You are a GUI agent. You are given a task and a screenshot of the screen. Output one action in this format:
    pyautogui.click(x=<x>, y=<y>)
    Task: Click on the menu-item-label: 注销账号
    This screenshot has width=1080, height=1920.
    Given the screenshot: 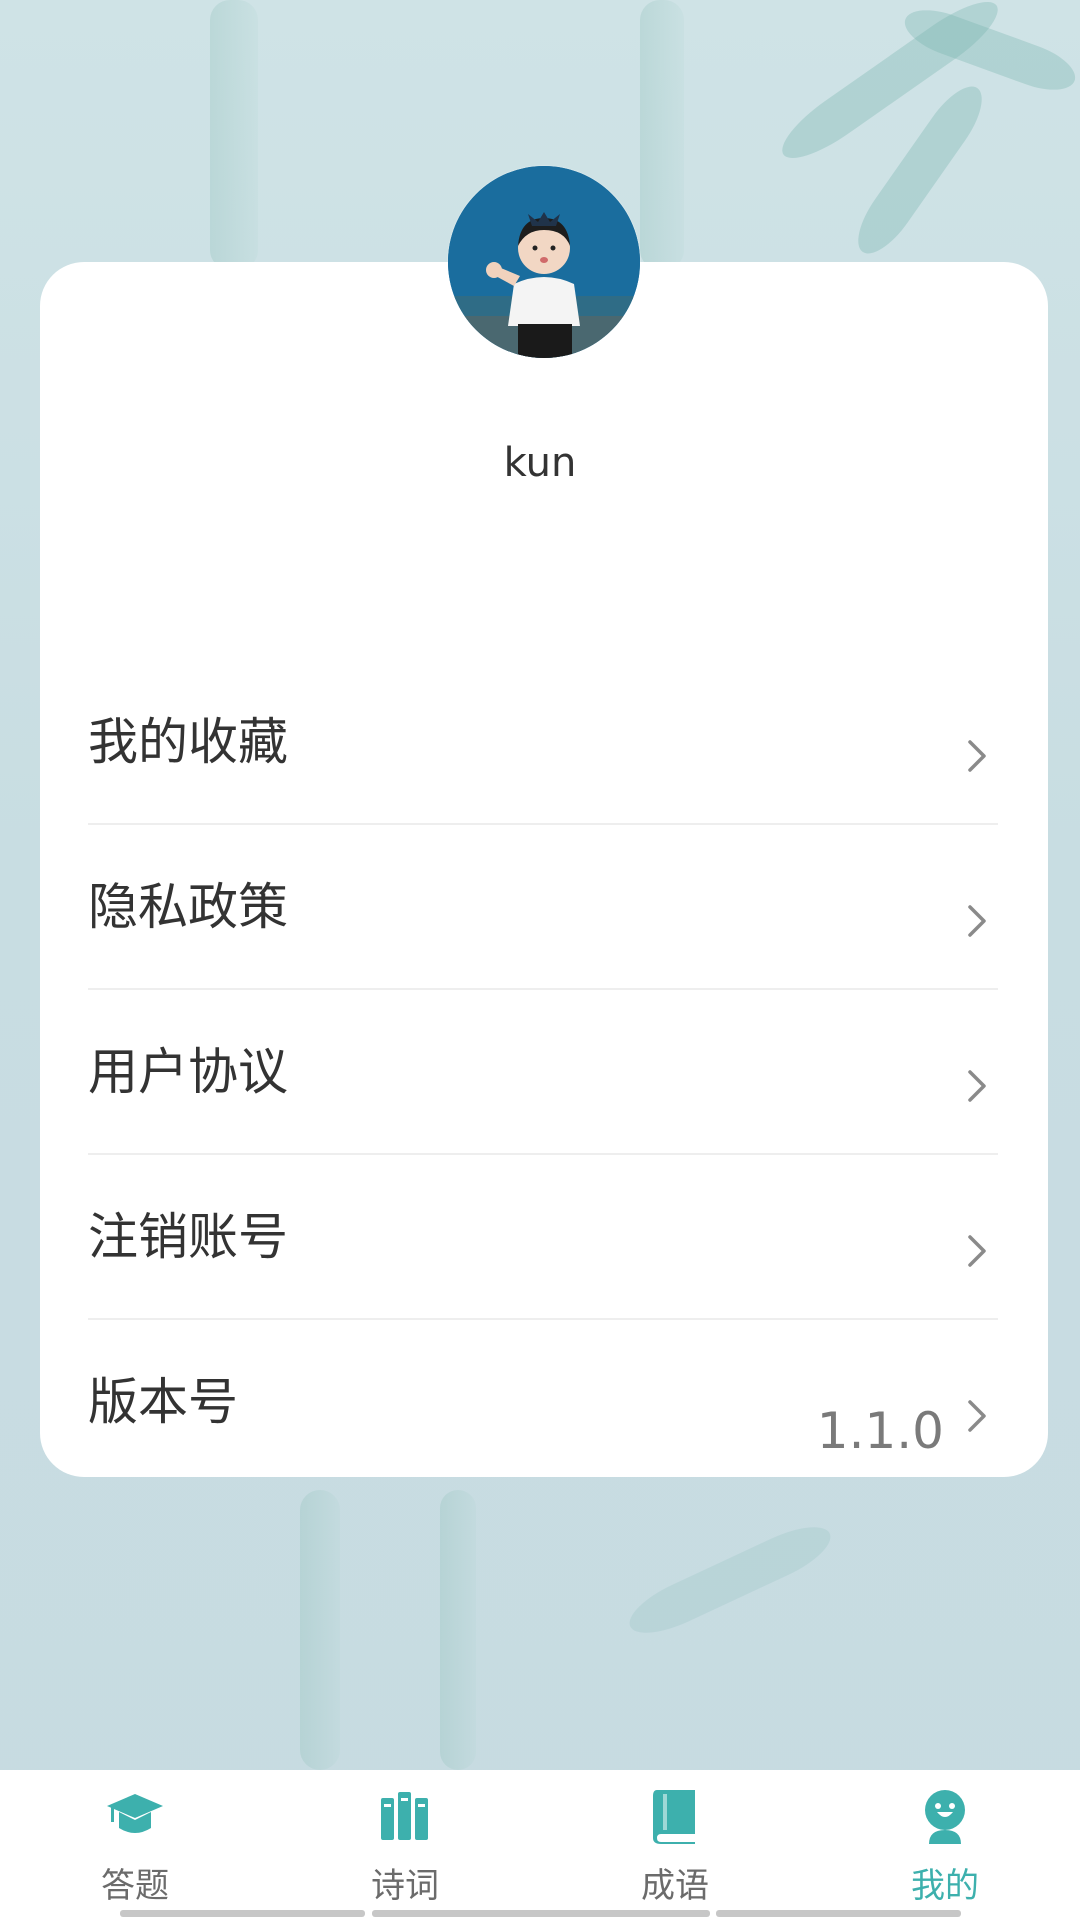 What is the action you would take?
    pyautogui.click(x=188, y=1237)
    